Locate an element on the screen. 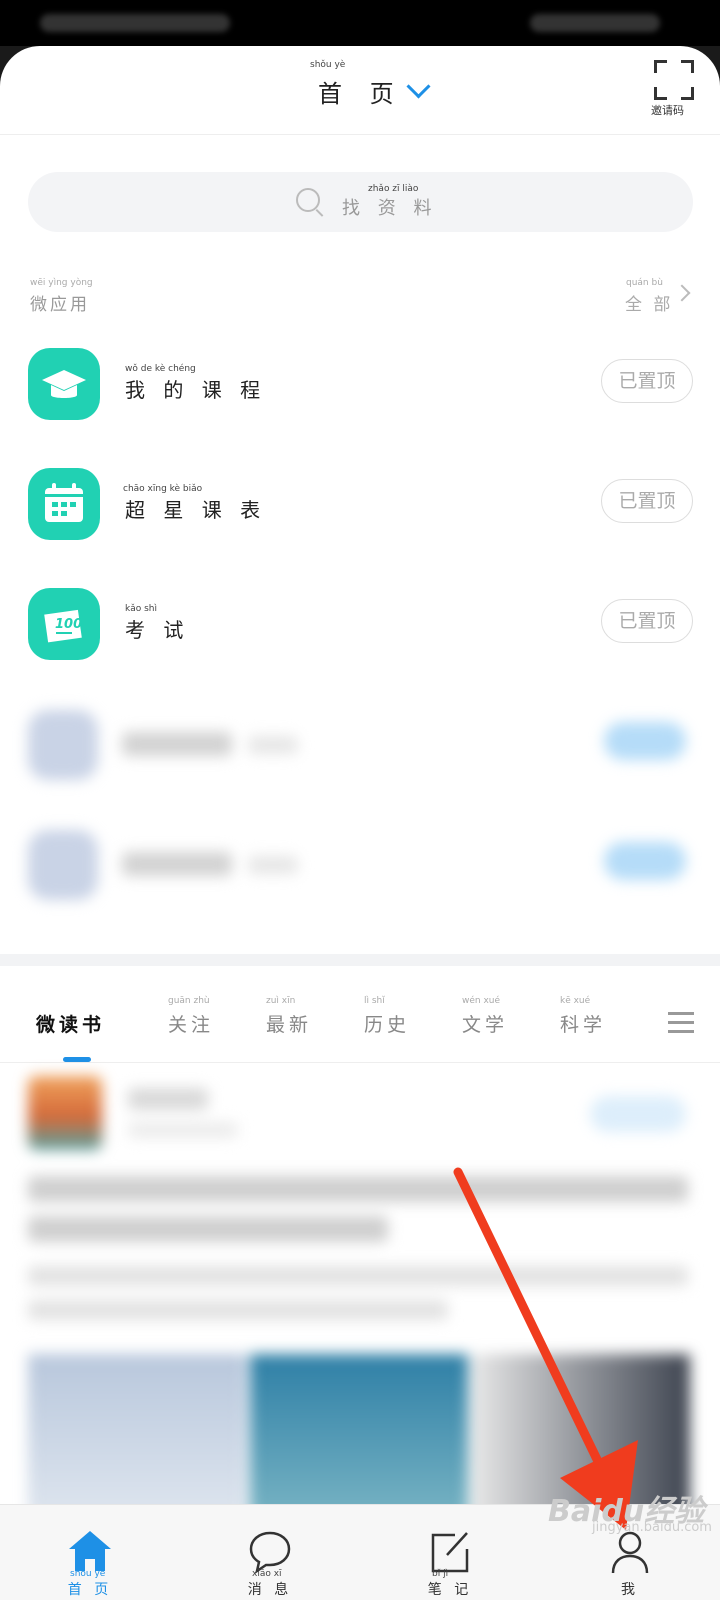 Image resolution: width=720 pixels, height=1600 pixels. home-icon is located at coordinates (90, 1551).